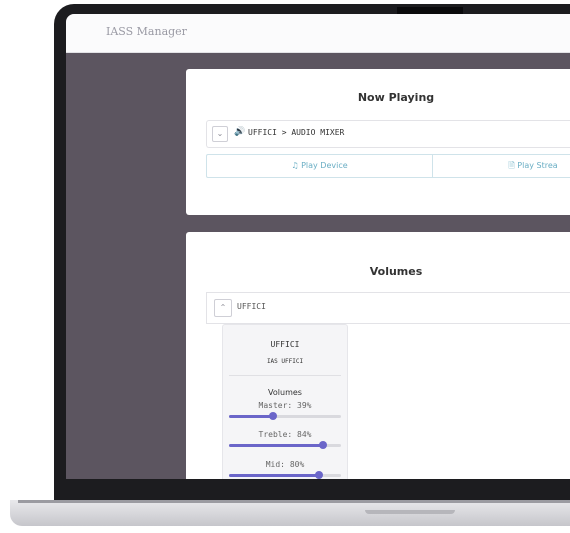  I want to click on now-playing-title: Now Playing, so click(396, 97).